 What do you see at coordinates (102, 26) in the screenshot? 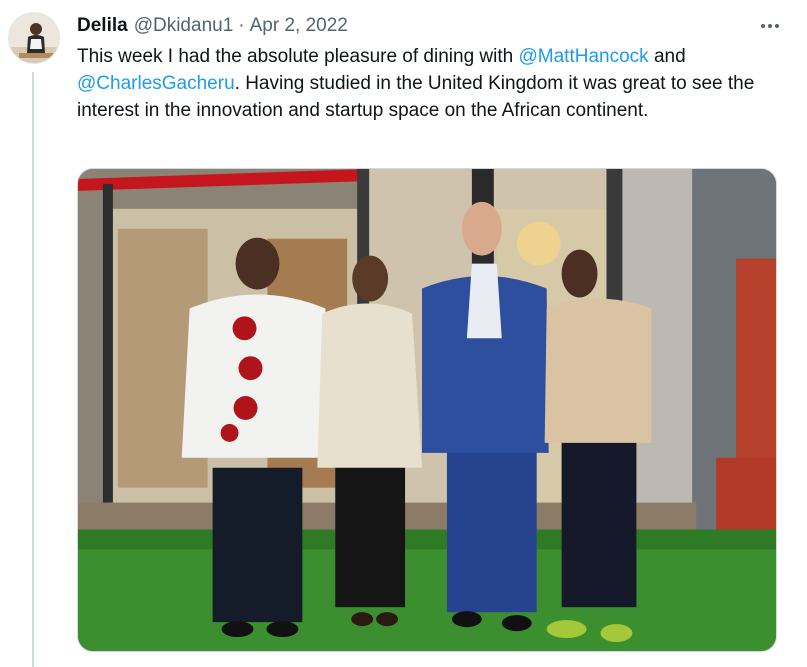
I see `author-name: Delila` at bounding box center [102, 26].